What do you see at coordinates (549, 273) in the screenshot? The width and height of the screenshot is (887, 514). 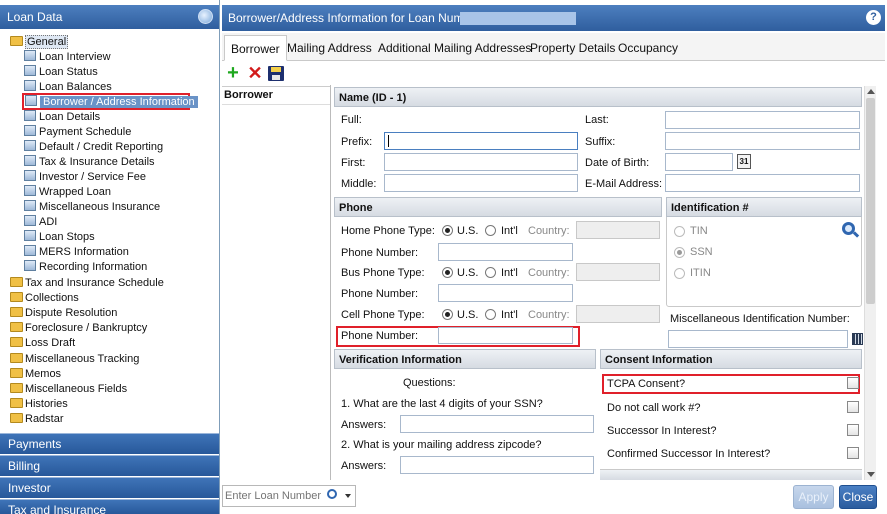 I see `bus-country-label: Country:` at bounding box center [549, 273].